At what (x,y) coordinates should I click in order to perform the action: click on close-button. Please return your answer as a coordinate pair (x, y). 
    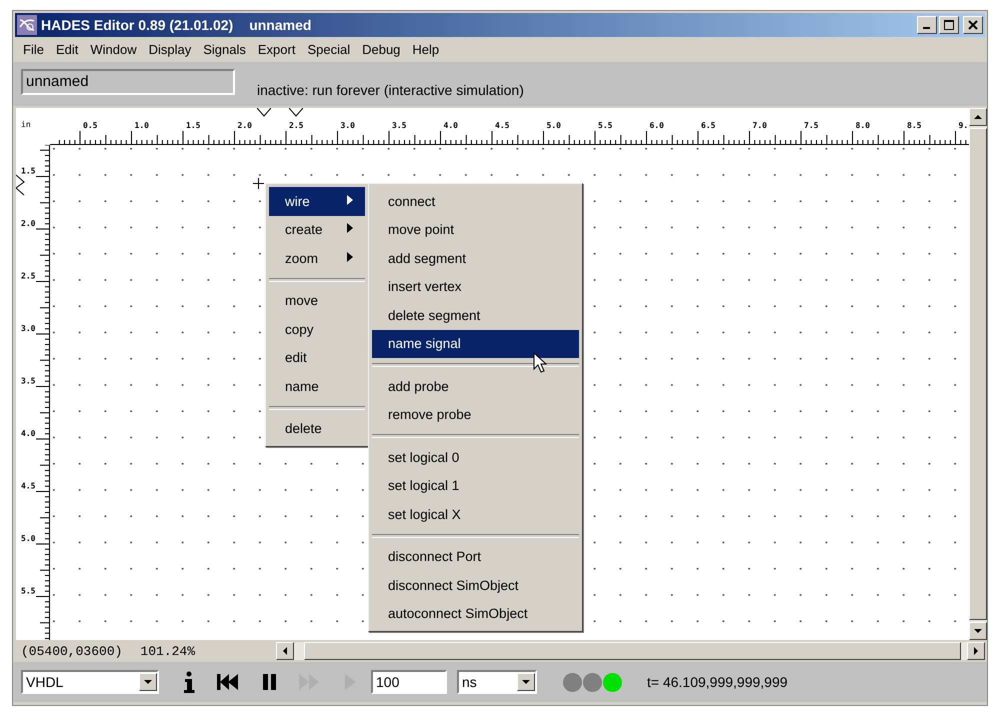
    Looking at the image, I should click on (973, 25).